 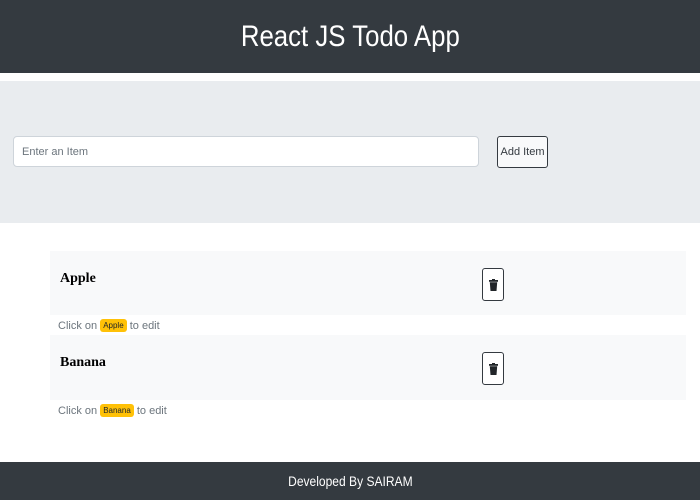 I want to click on todo-item-name: Apple, so click(x=78, y=279).